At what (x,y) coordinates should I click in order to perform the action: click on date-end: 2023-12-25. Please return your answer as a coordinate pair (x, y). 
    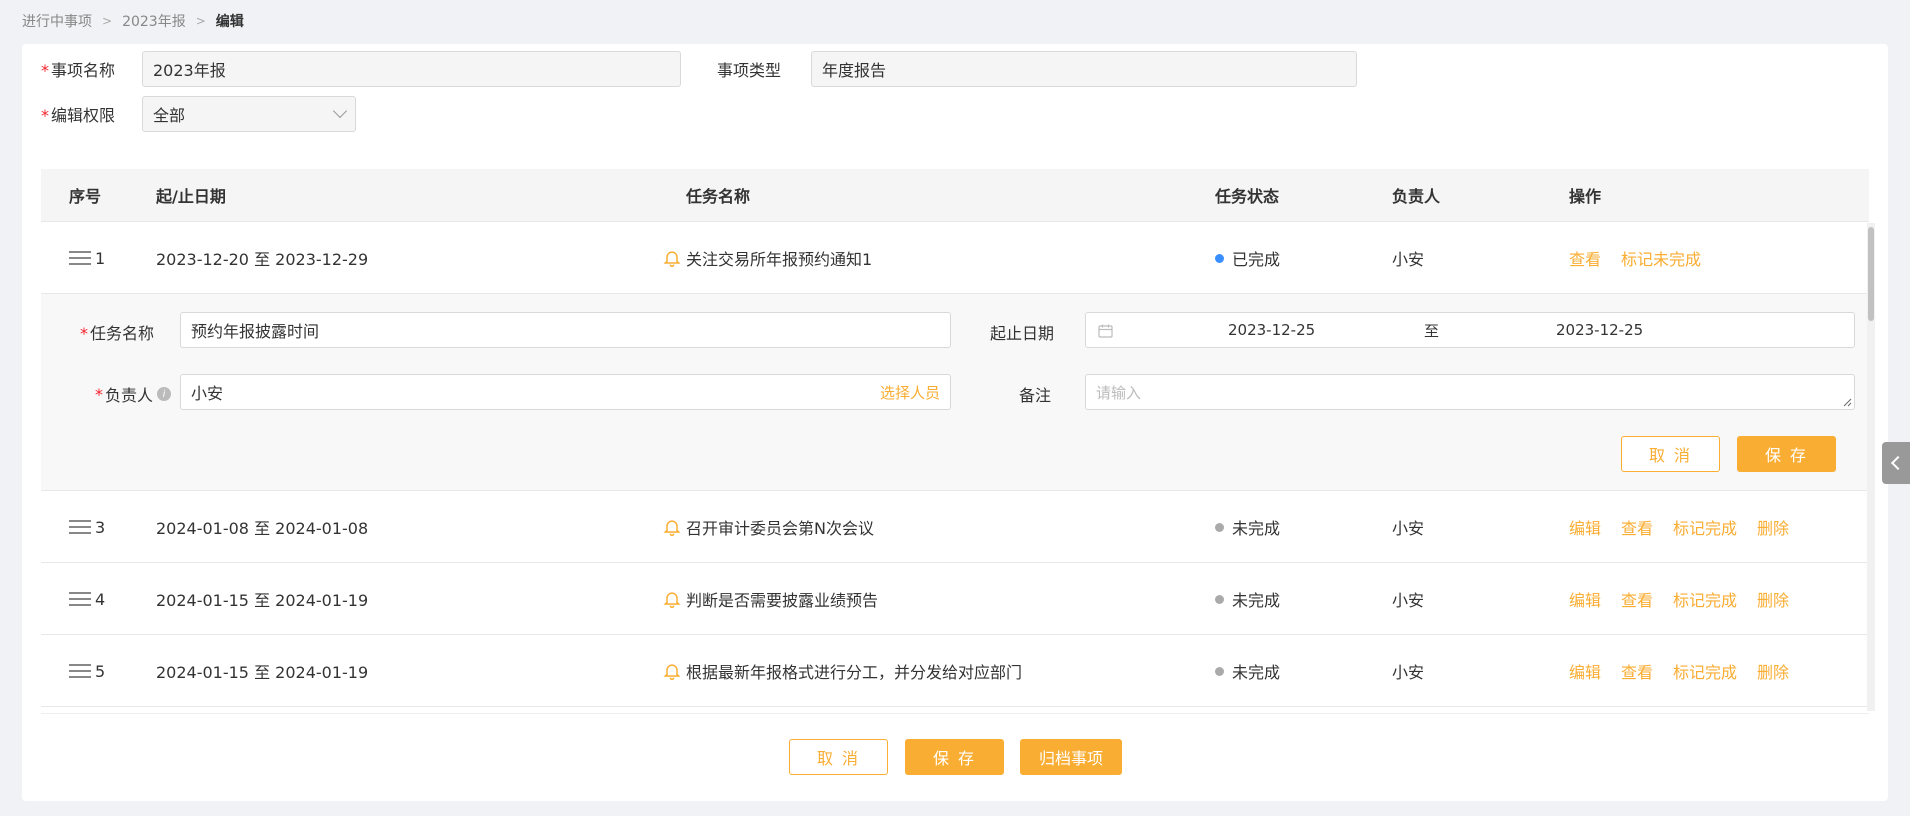
    Looking at the image, I should click on (1599, 330).